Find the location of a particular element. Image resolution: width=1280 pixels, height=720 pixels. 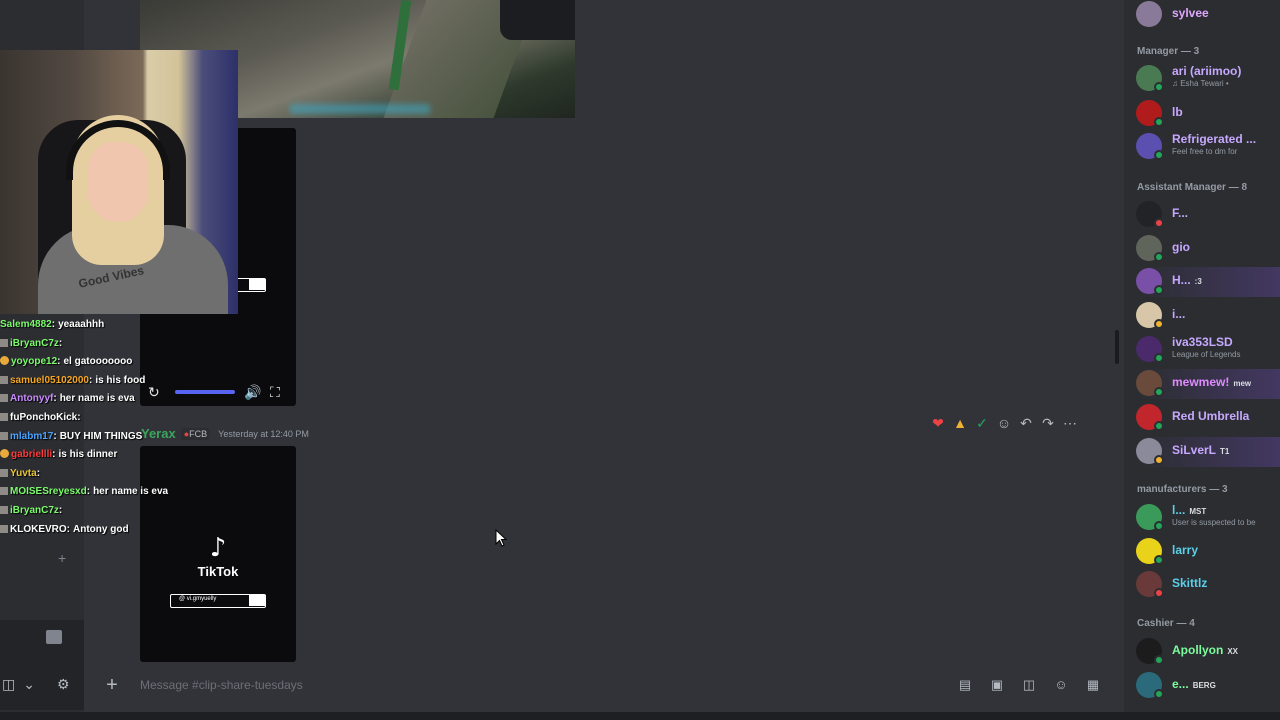

member-item: mewmew! mew is located at coordinates (1208, 384).